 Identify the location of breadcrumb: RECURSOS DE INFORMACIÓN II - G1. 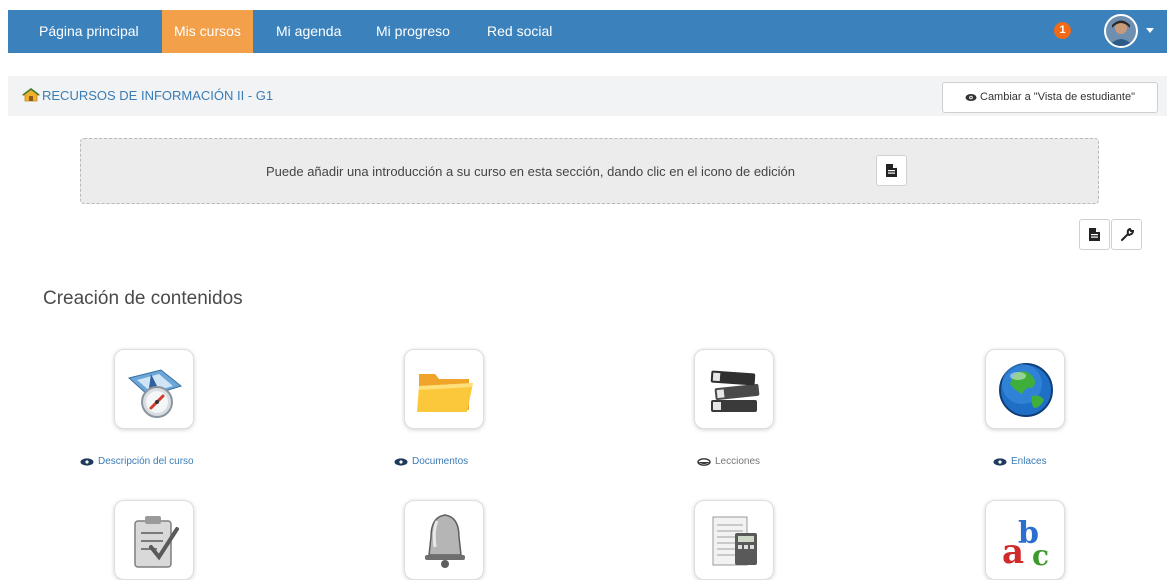
(147, 96).